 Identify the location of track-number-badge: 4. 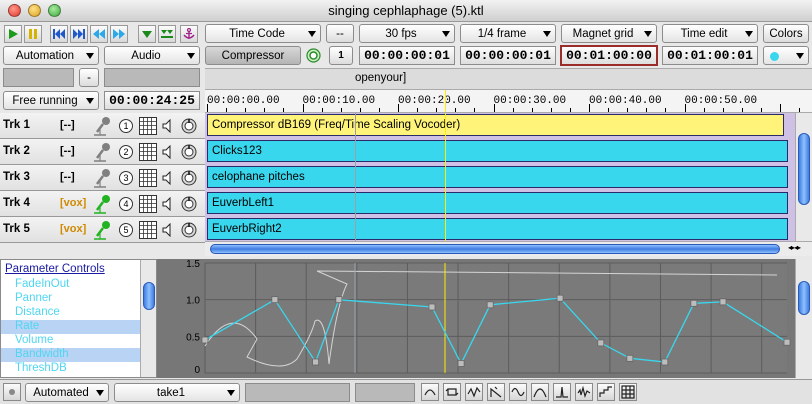
(126, 204).